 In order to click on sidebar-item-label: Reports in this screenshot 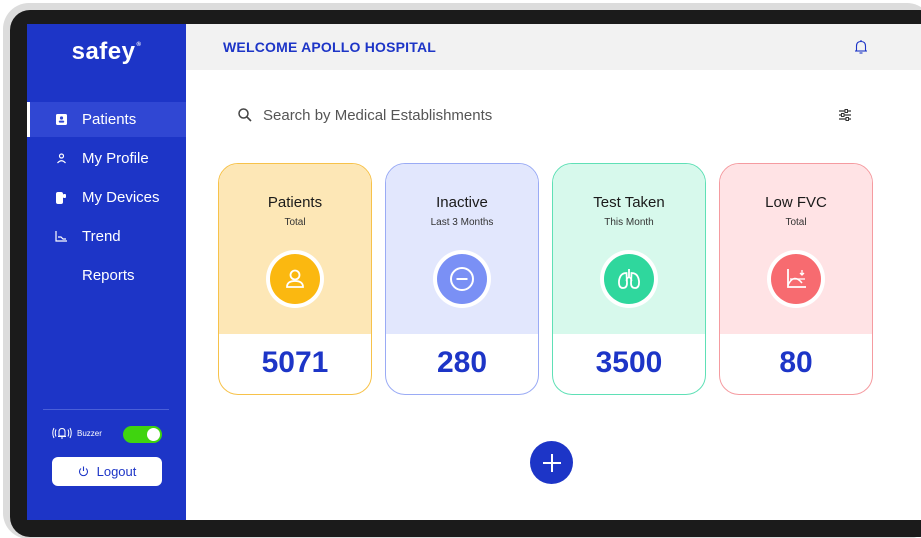, I will do `click(108, 275)`.